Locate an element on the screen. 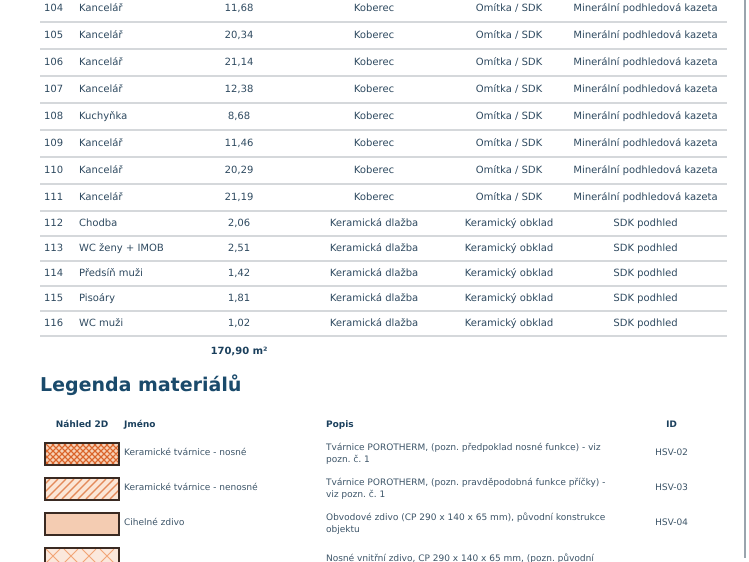 The image size is (749, 562). table-cell-text: 109 is located at coordinates (53, 144).